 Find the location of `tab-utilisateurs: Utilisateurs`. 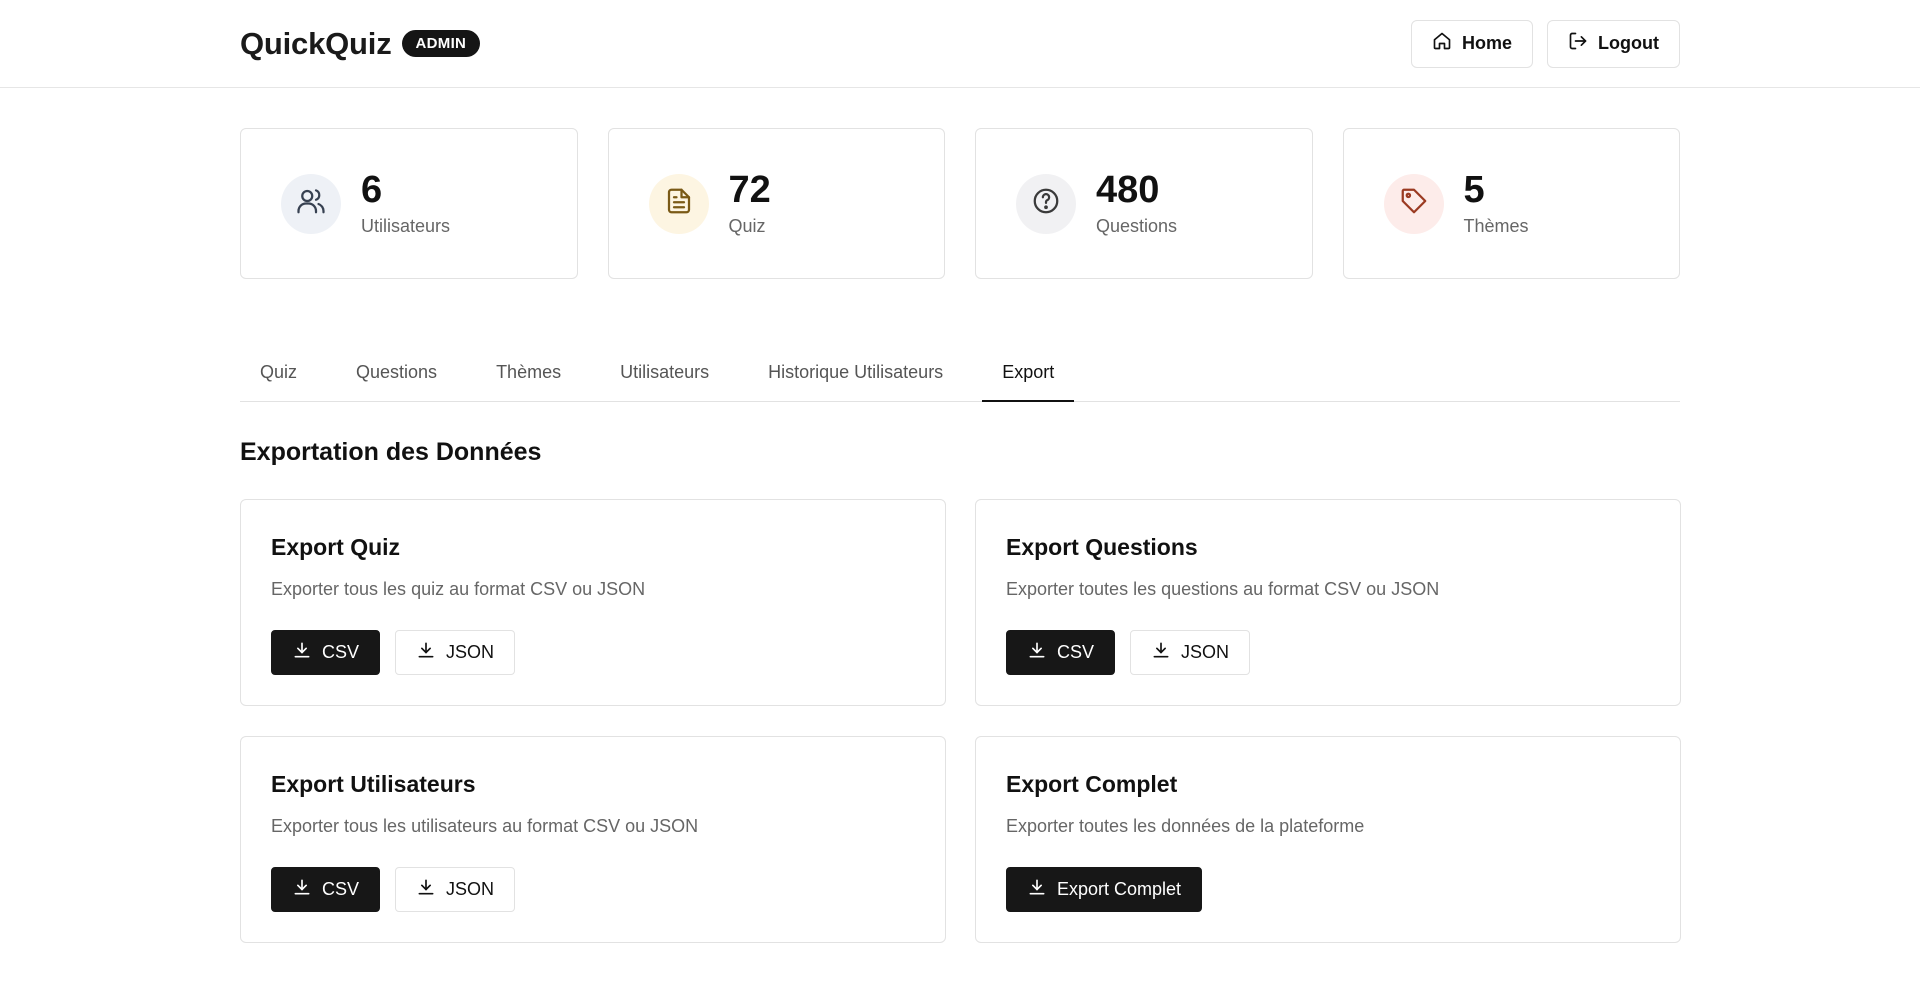

tab-utilisateurs: Utilisateurs is located at coordinates (664, 373).